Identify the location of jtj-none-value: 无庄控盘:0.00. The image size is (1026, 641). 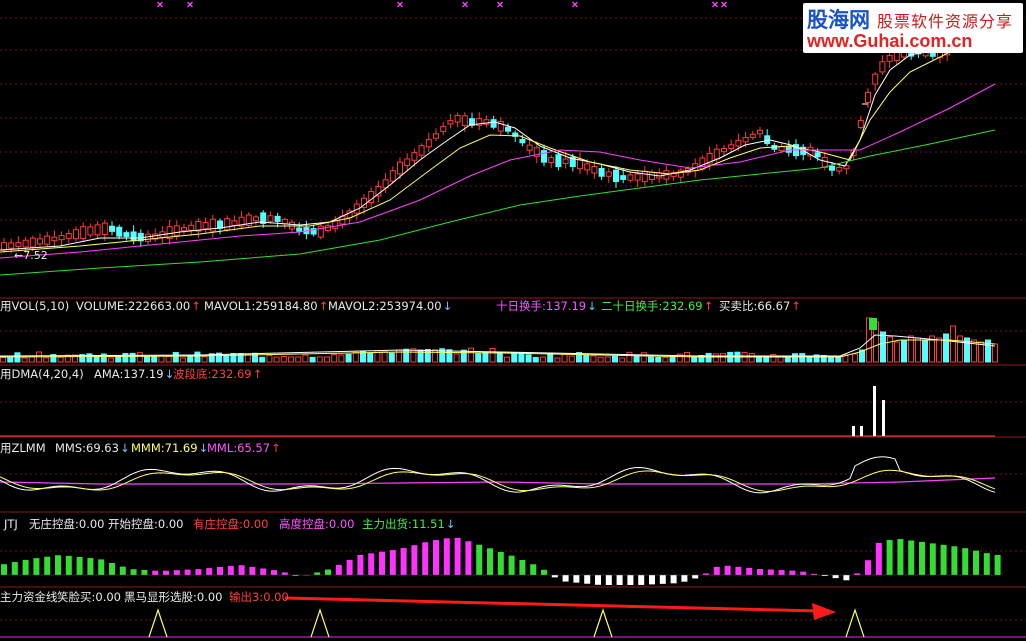
(67, 524).